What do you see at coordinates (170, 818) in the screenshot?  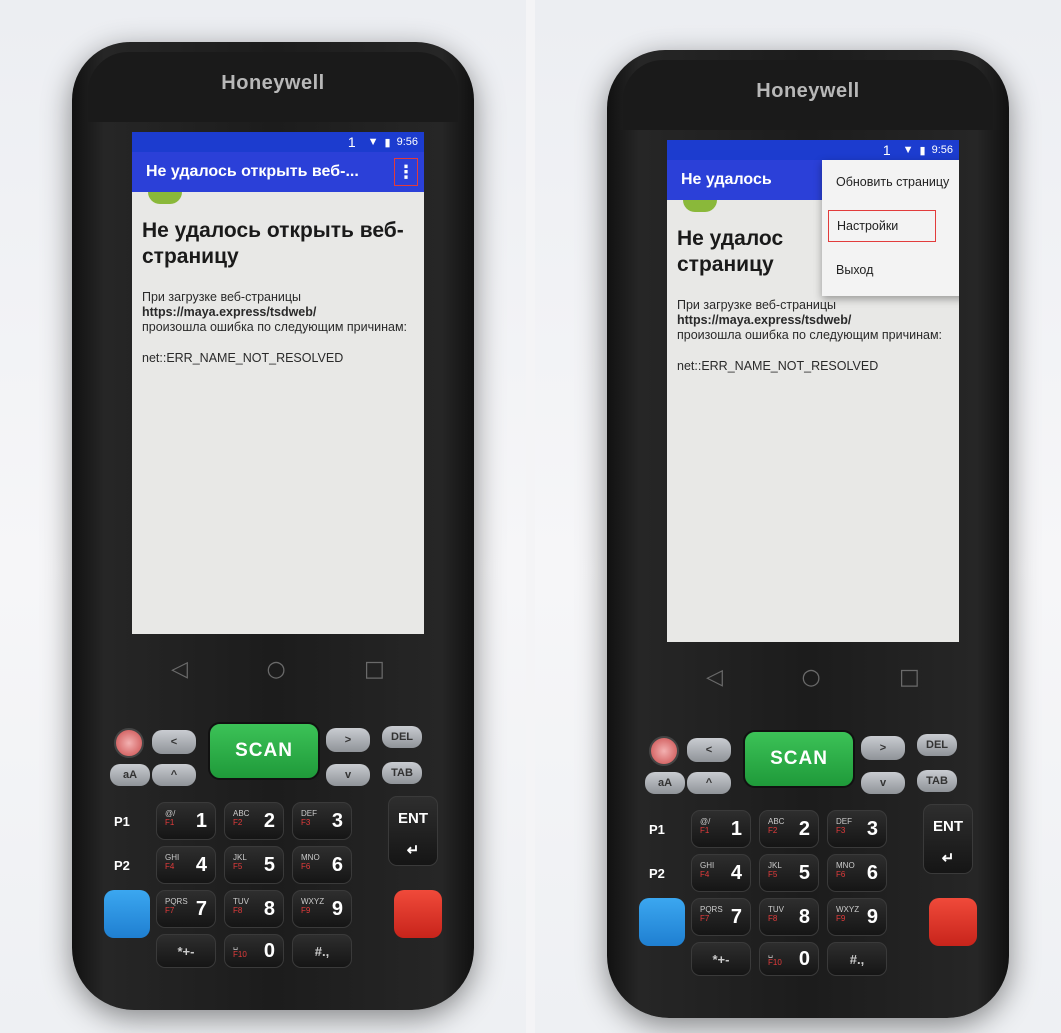 I see `key-1-sub: @/F1` at bounding box center [170, 818].